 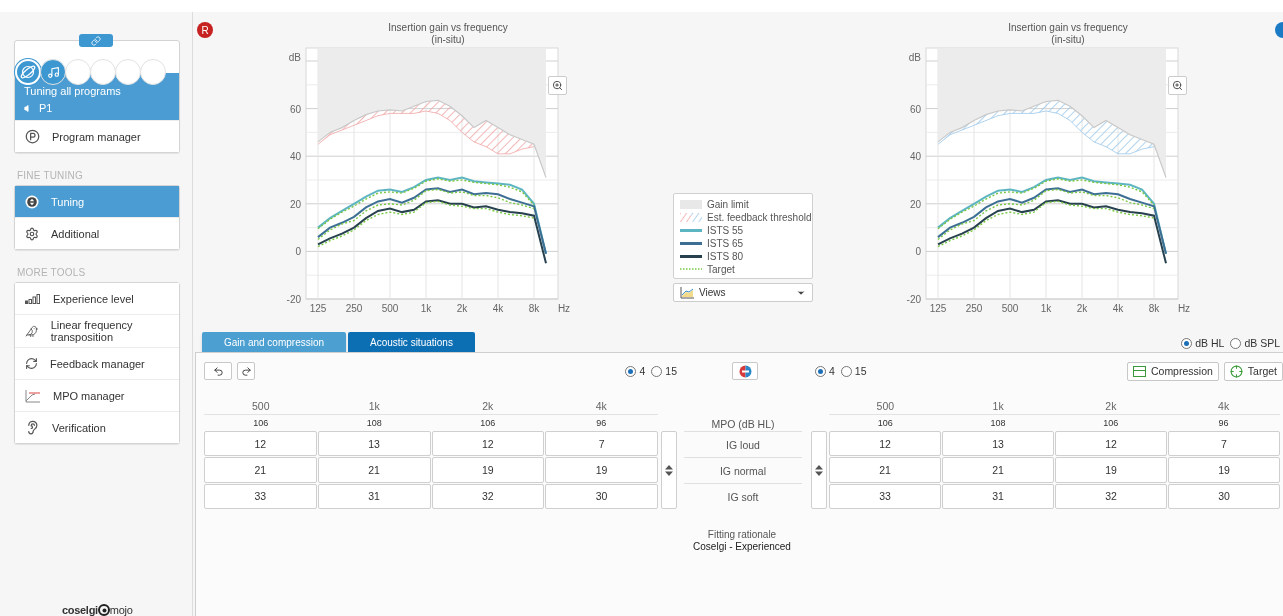 I want to click on row-label: MPO (dB HL), so click(x=743, y=424).